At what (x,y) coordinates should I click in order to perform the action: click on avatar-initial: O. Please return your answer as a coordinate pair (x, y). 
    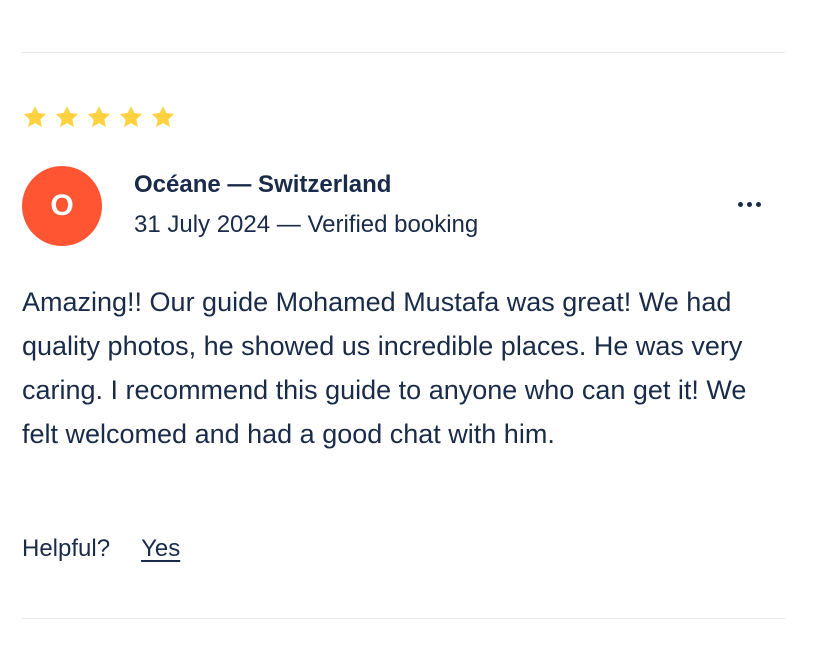
    Looking at the image, I should click on (62, 205).